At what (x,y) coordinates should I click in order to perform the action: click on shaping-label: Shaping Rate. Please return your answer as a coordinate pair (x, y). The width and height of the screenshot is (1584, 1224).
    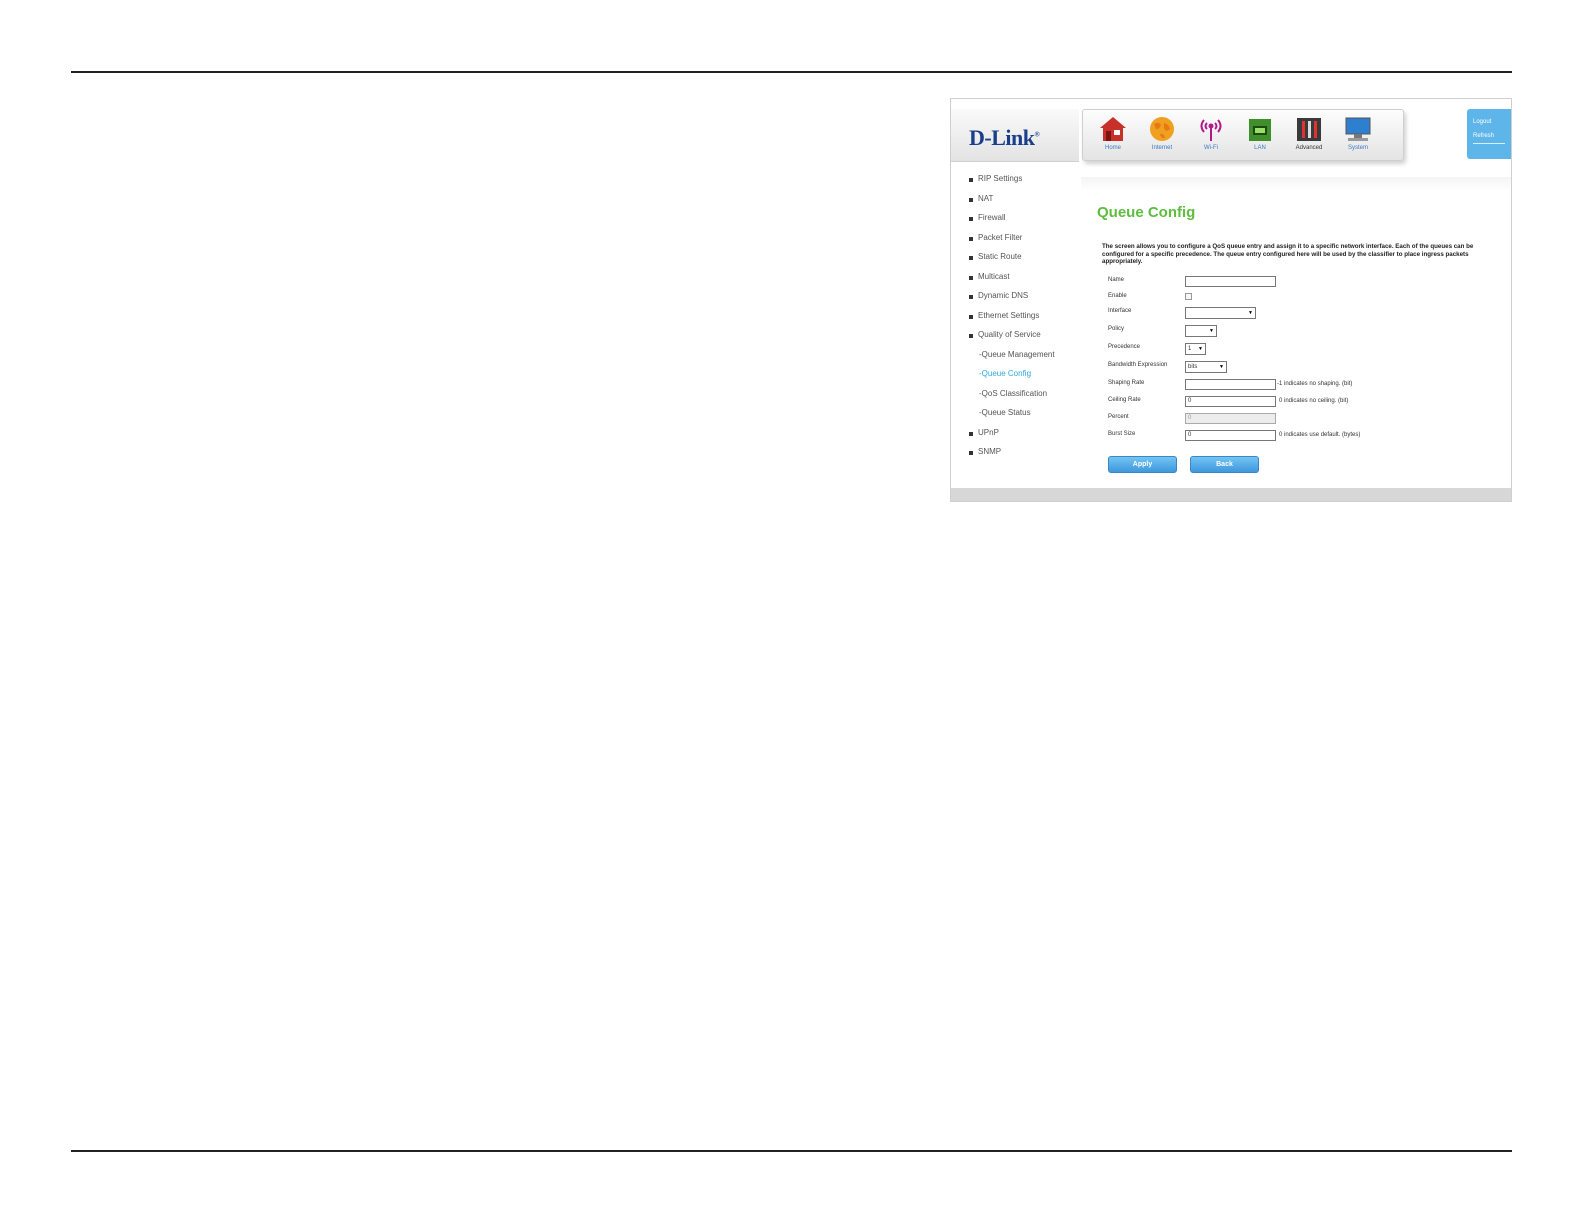
    Looking at the image, I should click on (1126, 383).